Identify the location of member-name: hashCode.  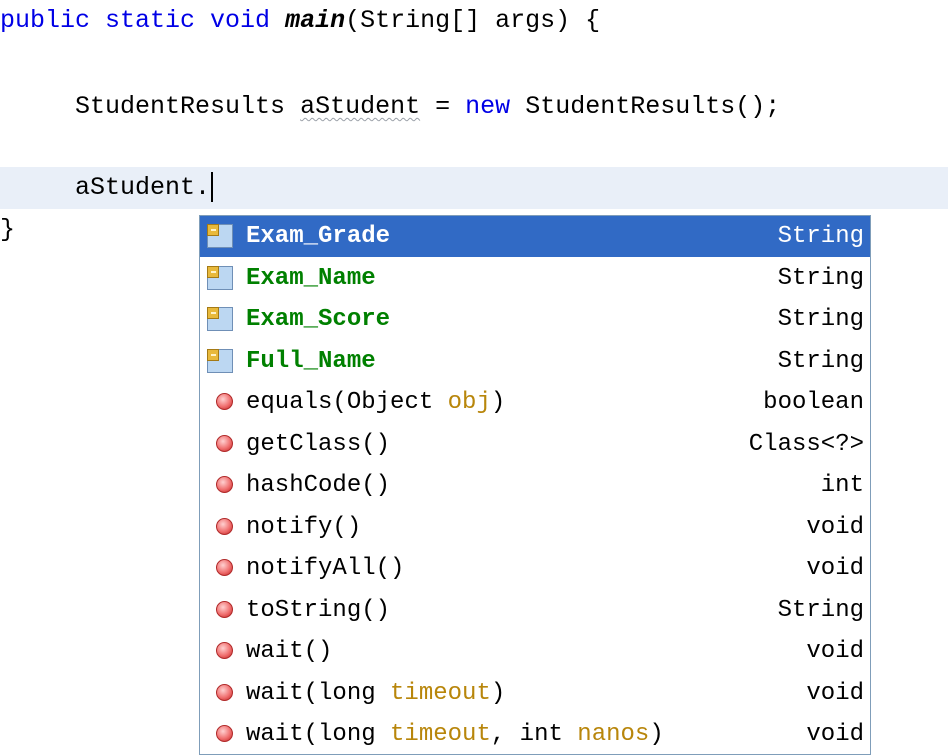
(304, 485).